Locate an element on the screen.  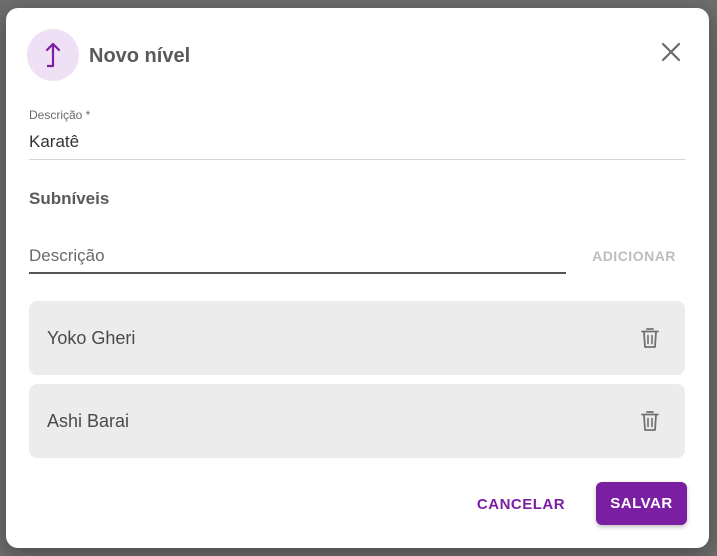
sublevel-description-input is located at coordinates (297, 257).